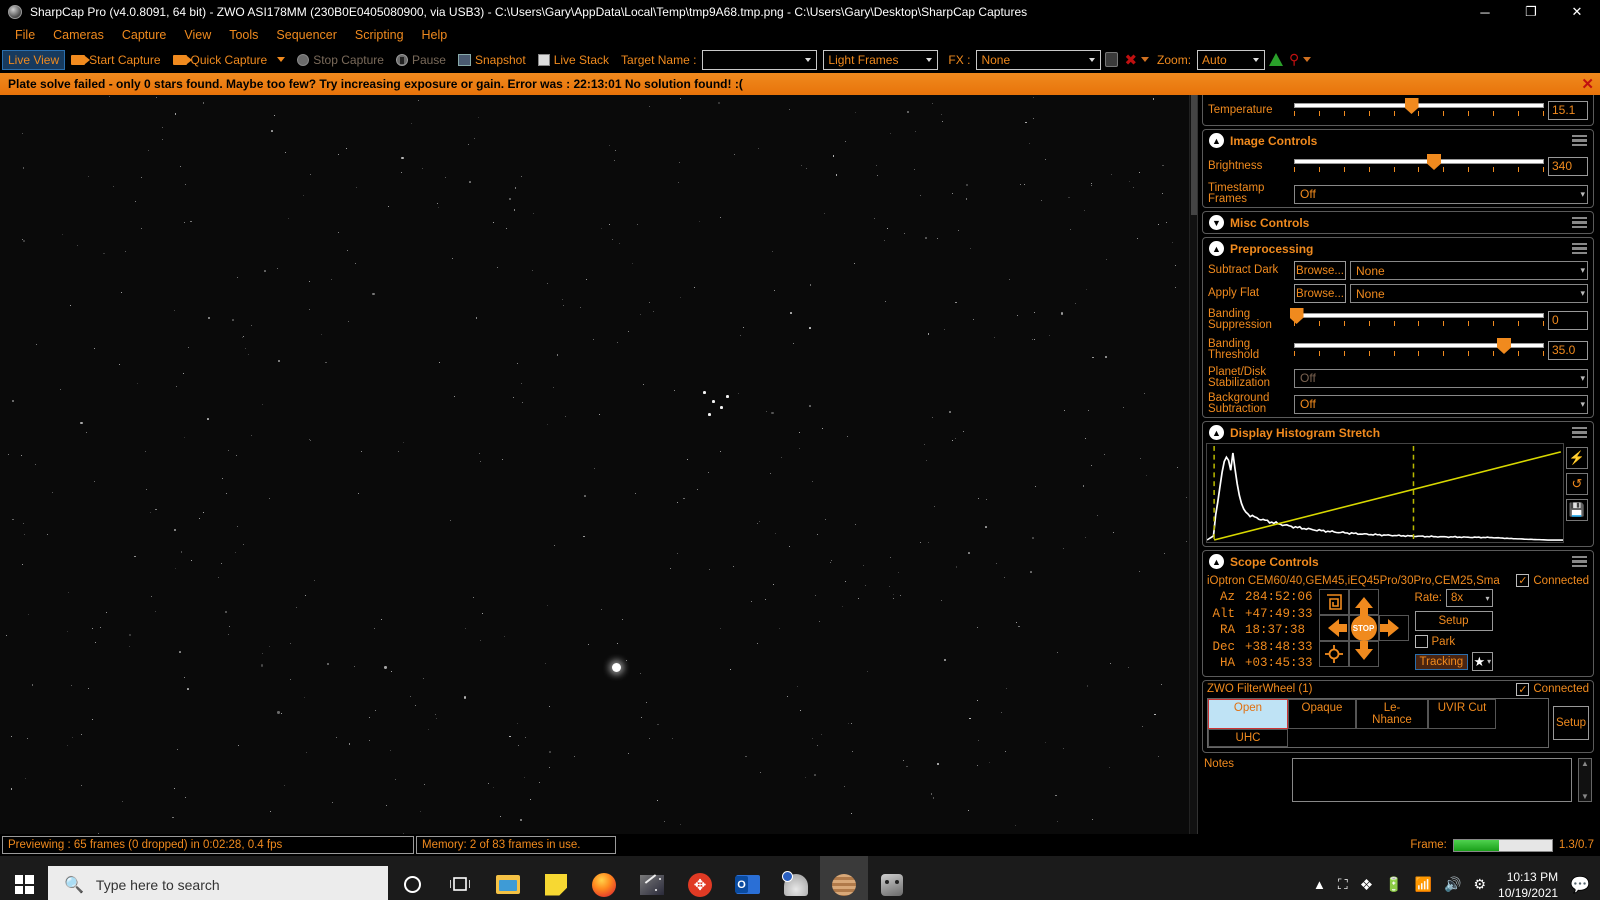 This screenshot has height=900, width=1600. Describe the element at coordinates (1039, 59) in the screenshot. I see `fx-select: None` at that location.